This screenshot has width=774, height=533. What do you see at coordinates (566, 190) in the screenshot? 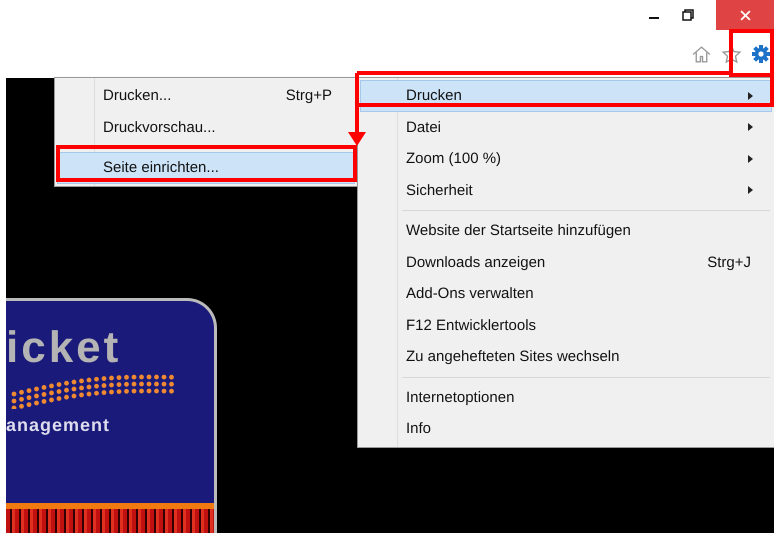
I see `menu-item: Sicherheit` at bounding box center [566, 190].